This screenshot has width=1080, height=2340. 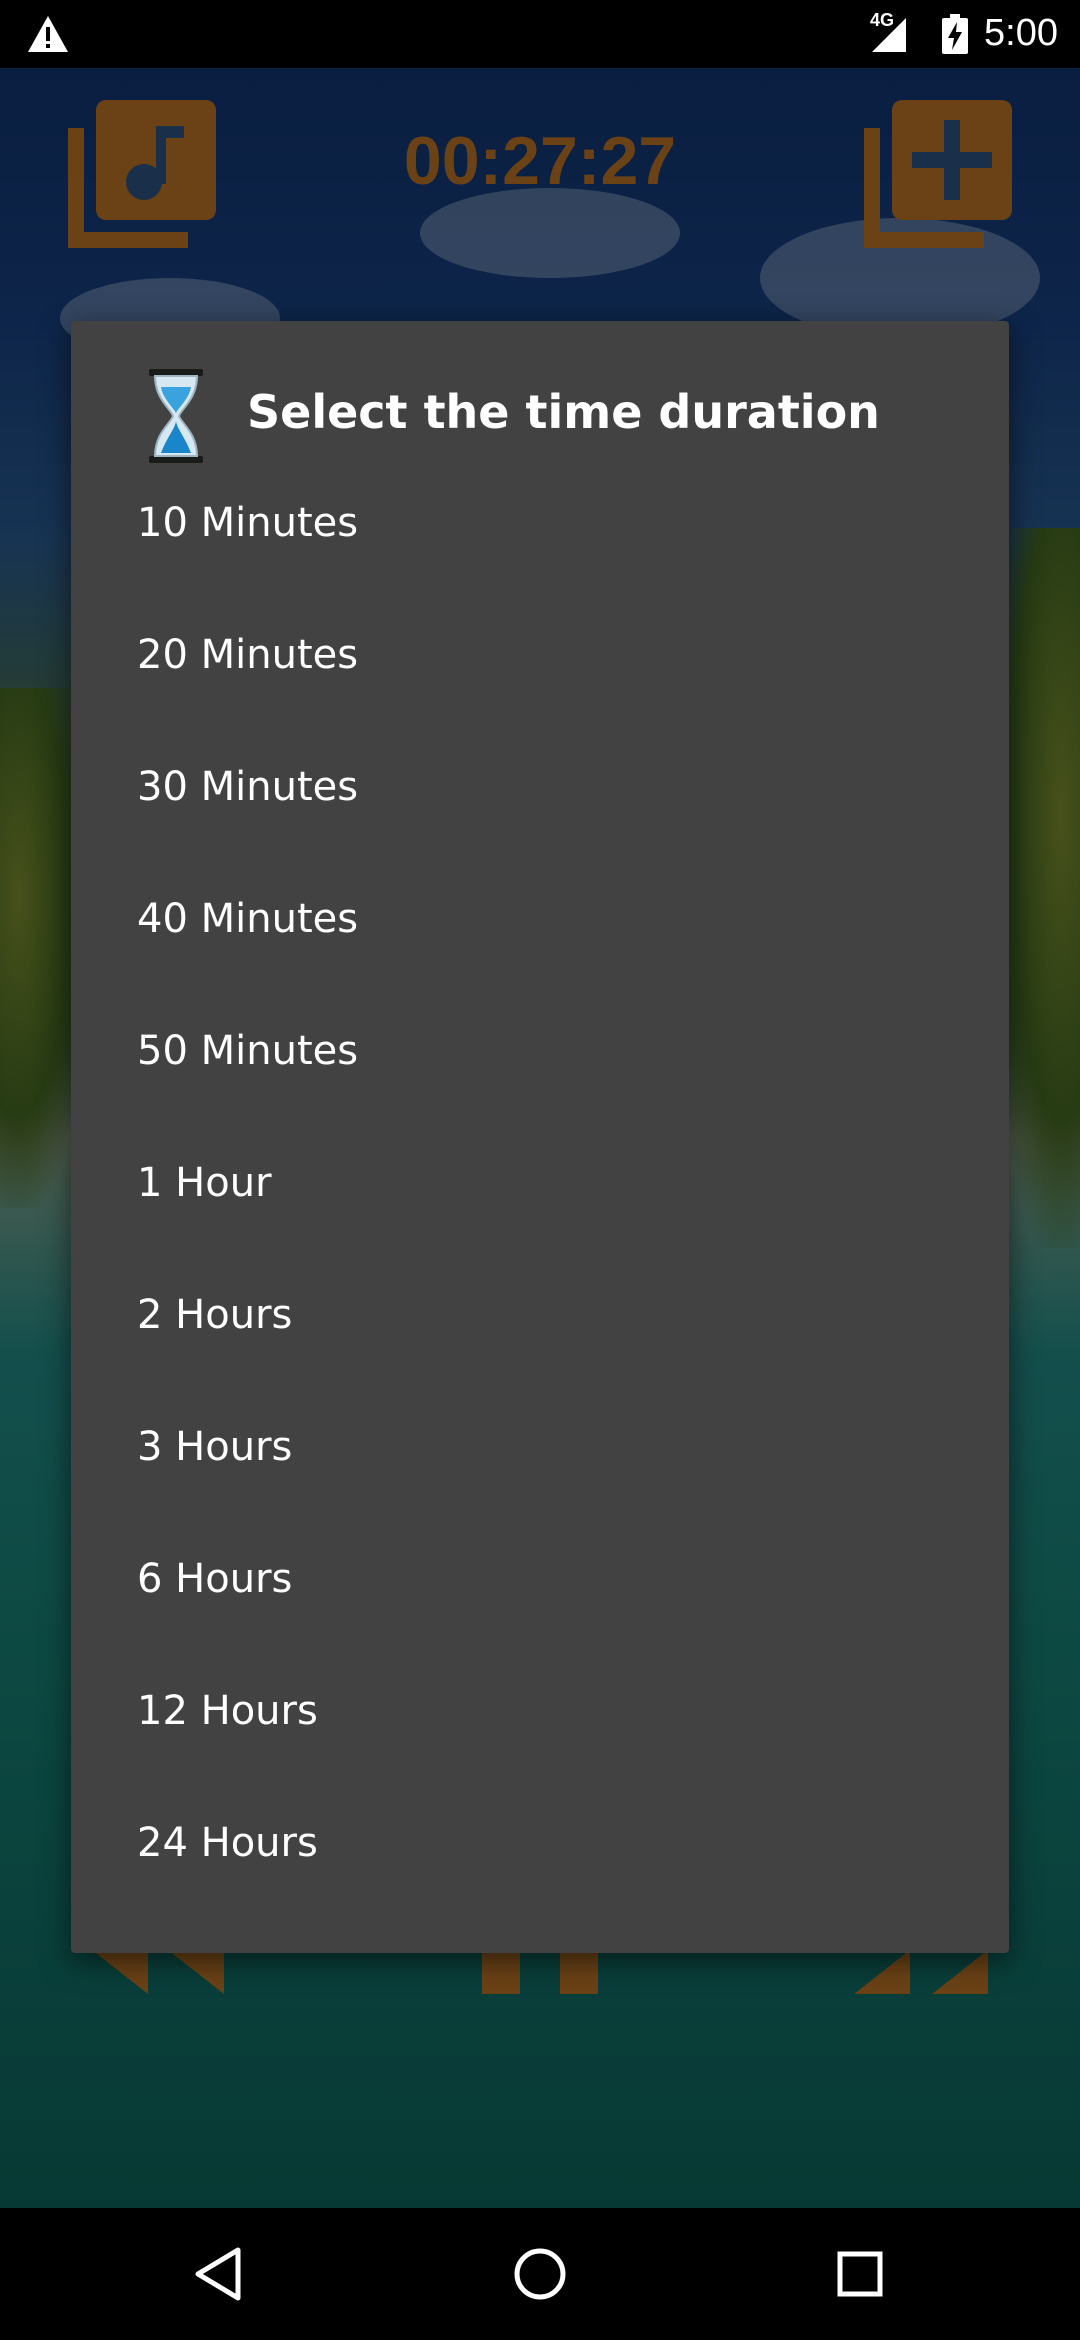 I want to click on option-2-hours: 2 Hours, so click(x=540, y=1315).